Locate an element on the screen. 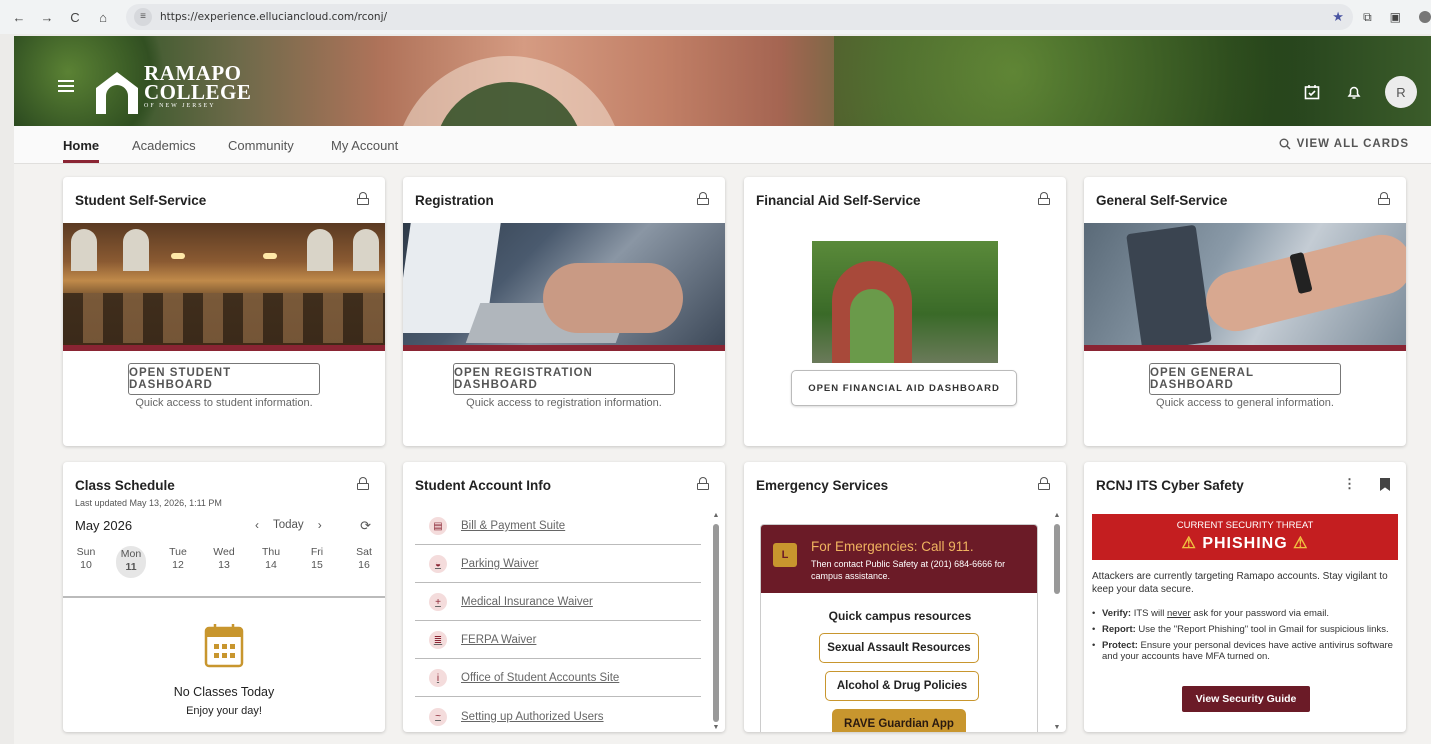 The height and width of the screenshot is (744, 1431). bookmark-icon is located at coordinates (1385, 484).